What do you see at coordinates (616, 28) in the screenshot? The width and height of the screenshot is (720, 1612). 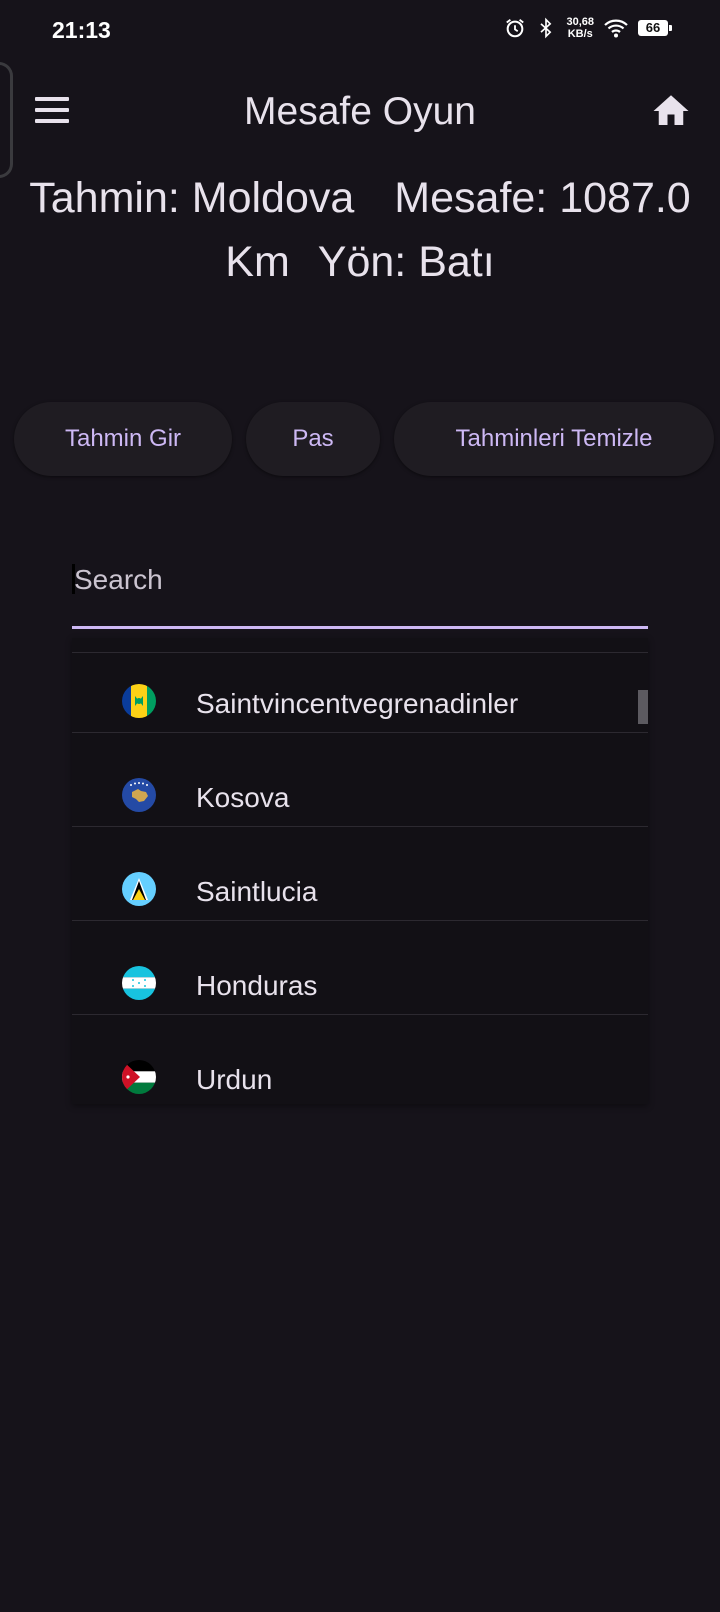 I see `wifi-icon` at bounding box center [616, 28].